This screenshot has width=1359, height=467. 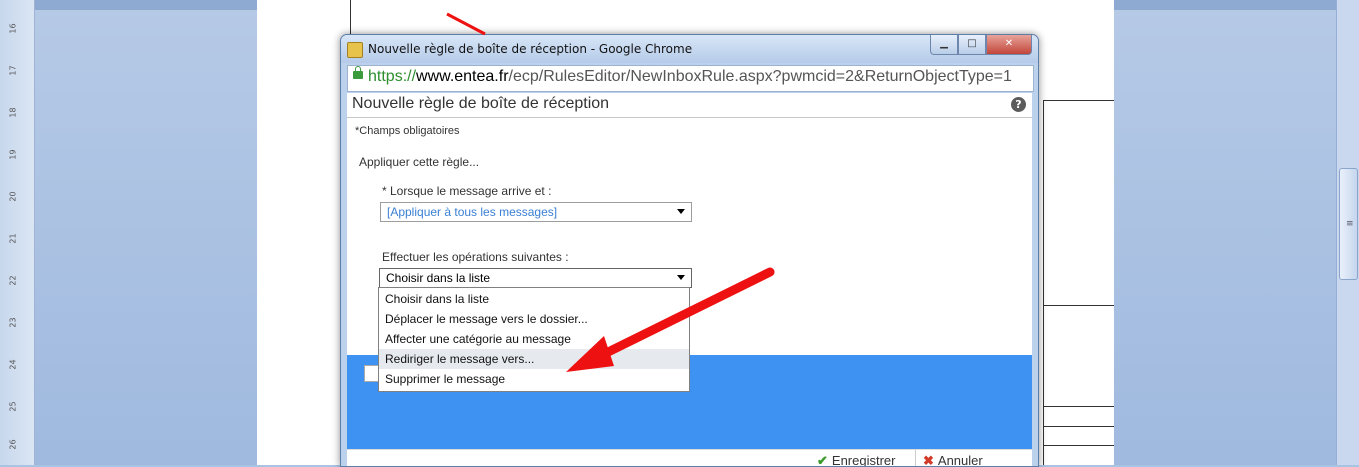 What do you see at coordinates (13, 154) in the screenshot?
I see `ruler-marker: 19` at bounding box center [13, 154].